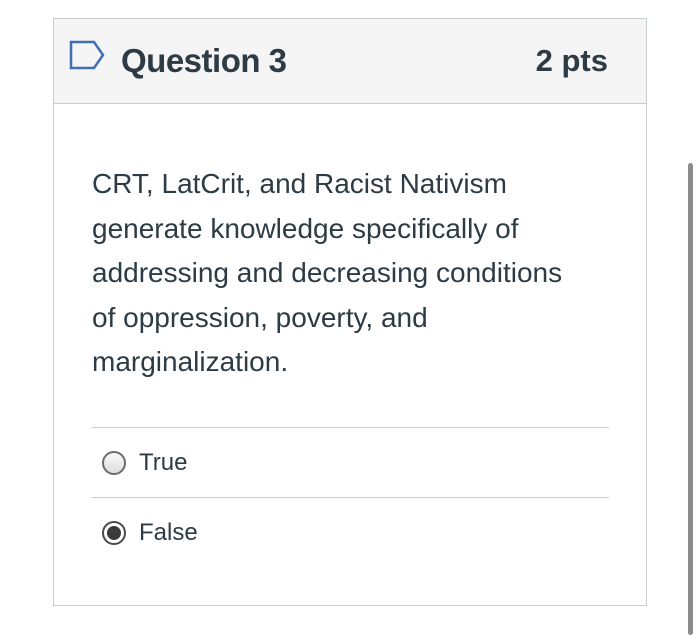 The height and width of the screenshot is (635, 700). I want to click on flag-question-icon, so click(87, 55).